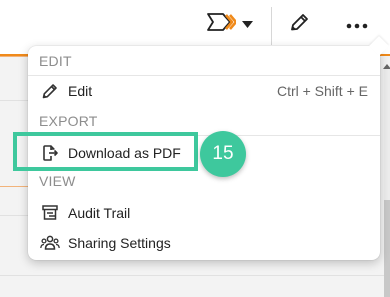 Image resolution: width=390 pixels, height=297 pixels. What do you see at coordinates (57, 181) in the screenshot?
I see `section-header-view: VIEW` at bounding box center [57, 181].